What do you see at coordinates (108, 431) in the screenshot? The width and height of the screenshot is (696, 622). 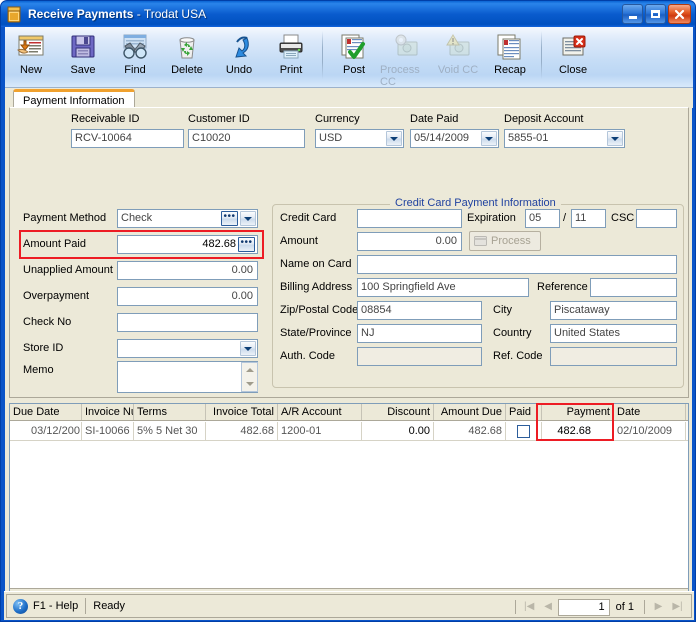 I see `cell-invoice-number: SI-10066` at bounding box center [108, 431].